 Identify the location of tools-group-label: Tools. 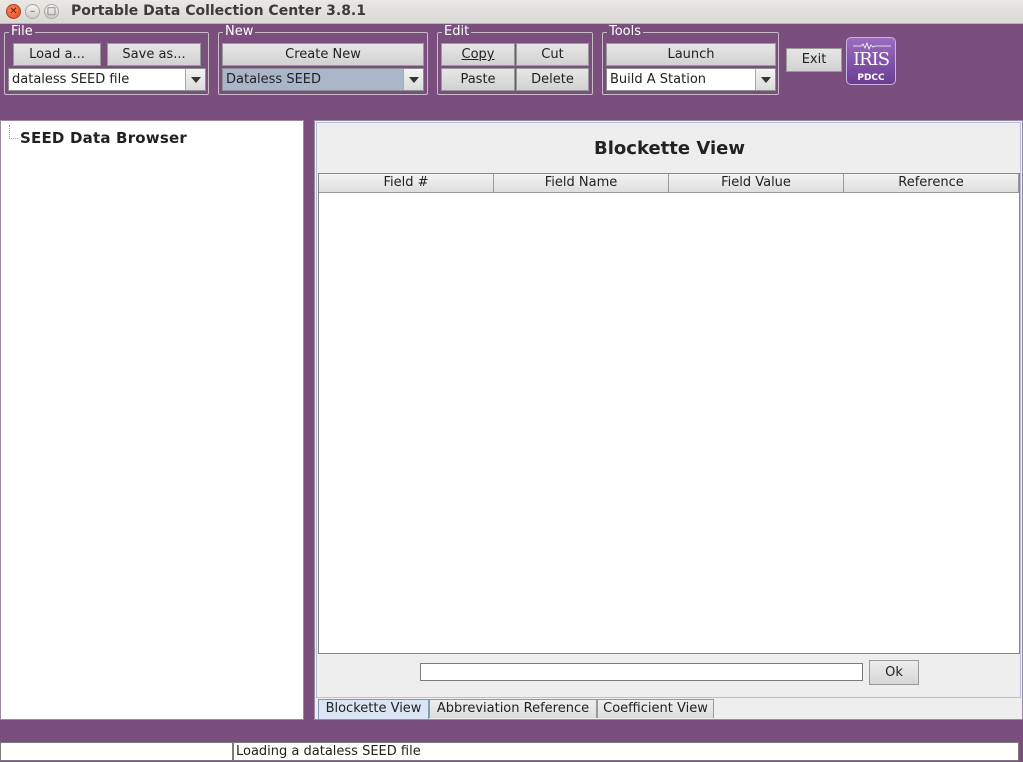
(625, 32).